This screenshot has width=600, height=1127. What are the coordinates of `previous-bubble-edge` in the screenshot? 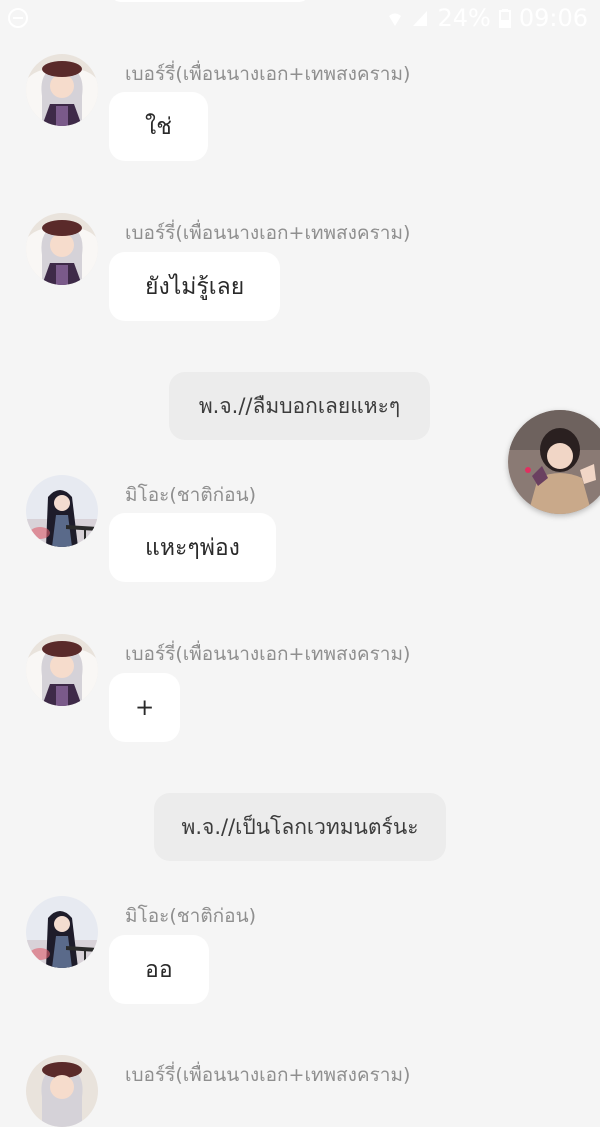 It's located at (210, 1).